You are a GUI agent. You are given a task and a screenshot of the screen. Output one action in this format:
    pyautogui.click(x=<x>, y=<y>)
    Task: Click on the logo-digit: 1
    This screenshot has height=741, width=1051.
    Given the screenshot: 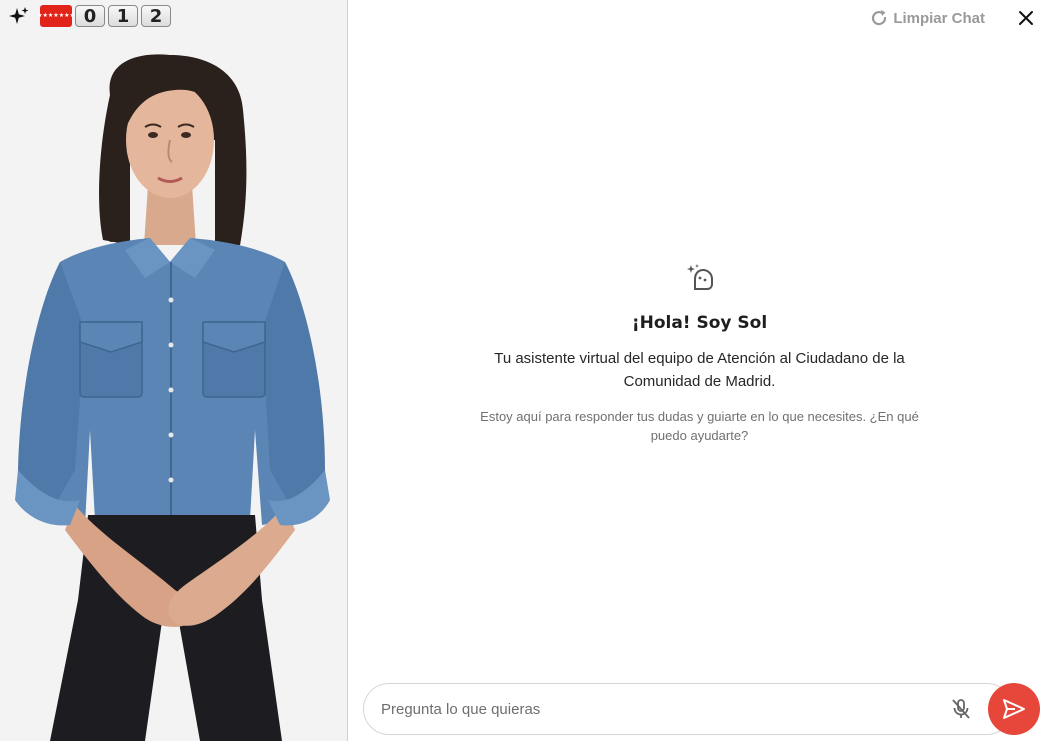 What is the action you would take?
    pyautogui.click(x=123, y=16)
    